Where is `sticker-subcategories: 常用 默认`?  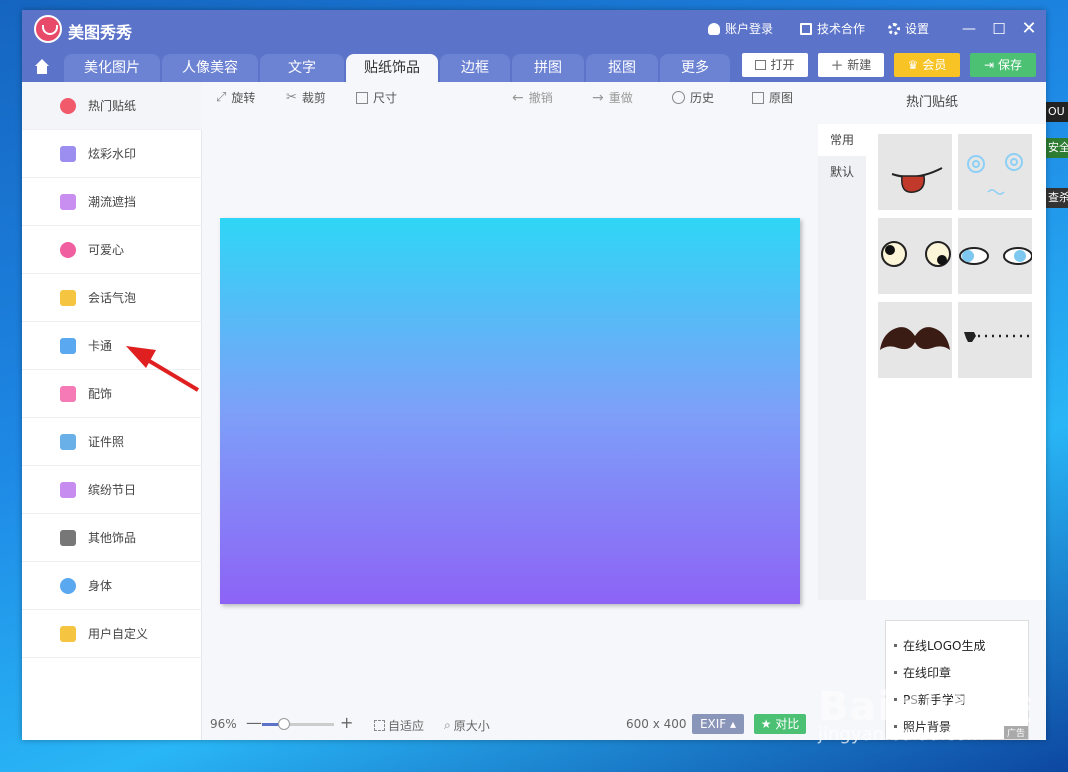
sticker-subcategories: 常用 默认 is located at coordinates (842, 362).